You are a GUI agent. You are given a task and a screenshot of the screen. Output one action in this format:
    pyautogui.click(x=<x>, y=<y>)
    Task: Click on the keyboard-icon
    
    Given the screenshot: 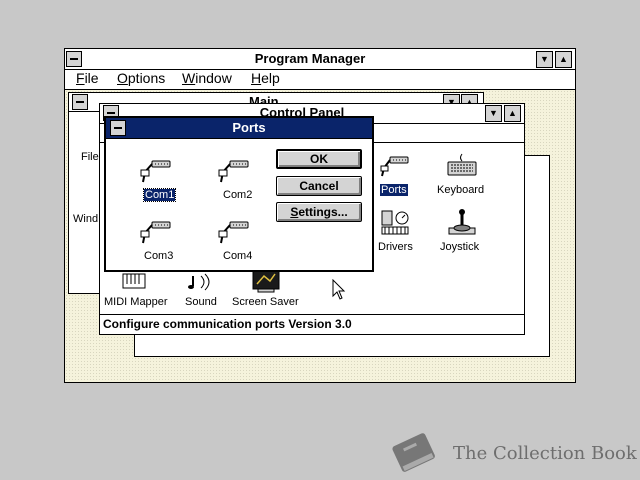 What is the action you would take?
    pyautogui.click(x=462, y=164)
    